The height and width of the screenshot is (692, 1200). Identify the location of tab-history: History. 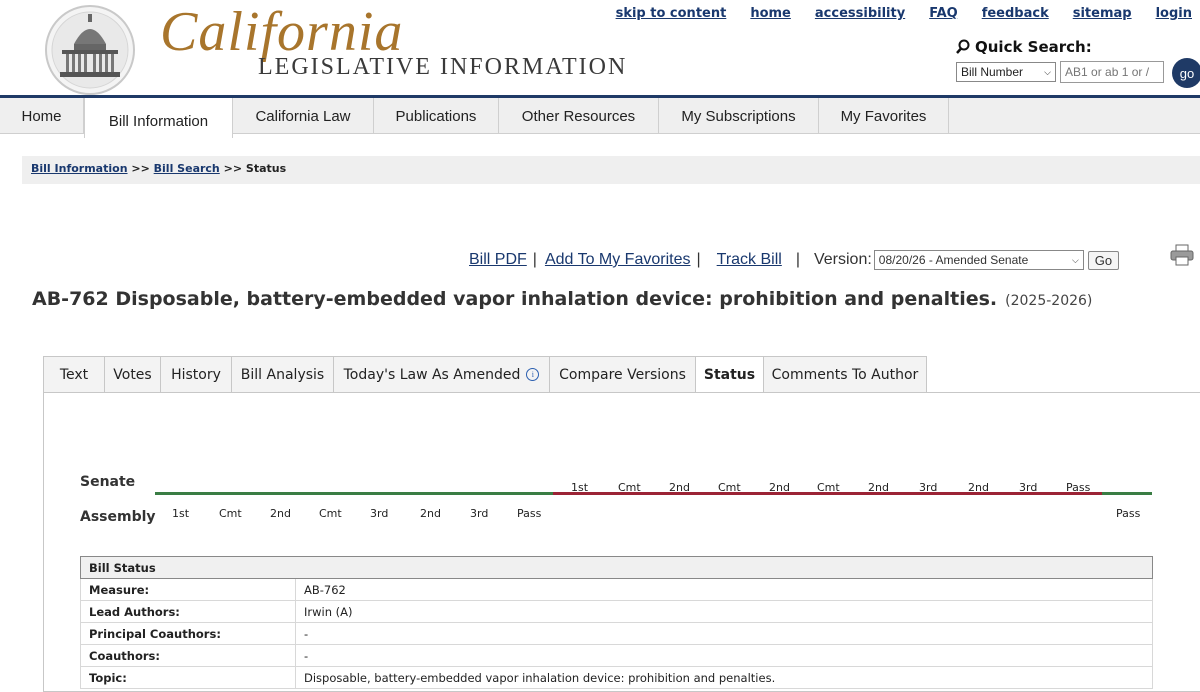
(196, 374).